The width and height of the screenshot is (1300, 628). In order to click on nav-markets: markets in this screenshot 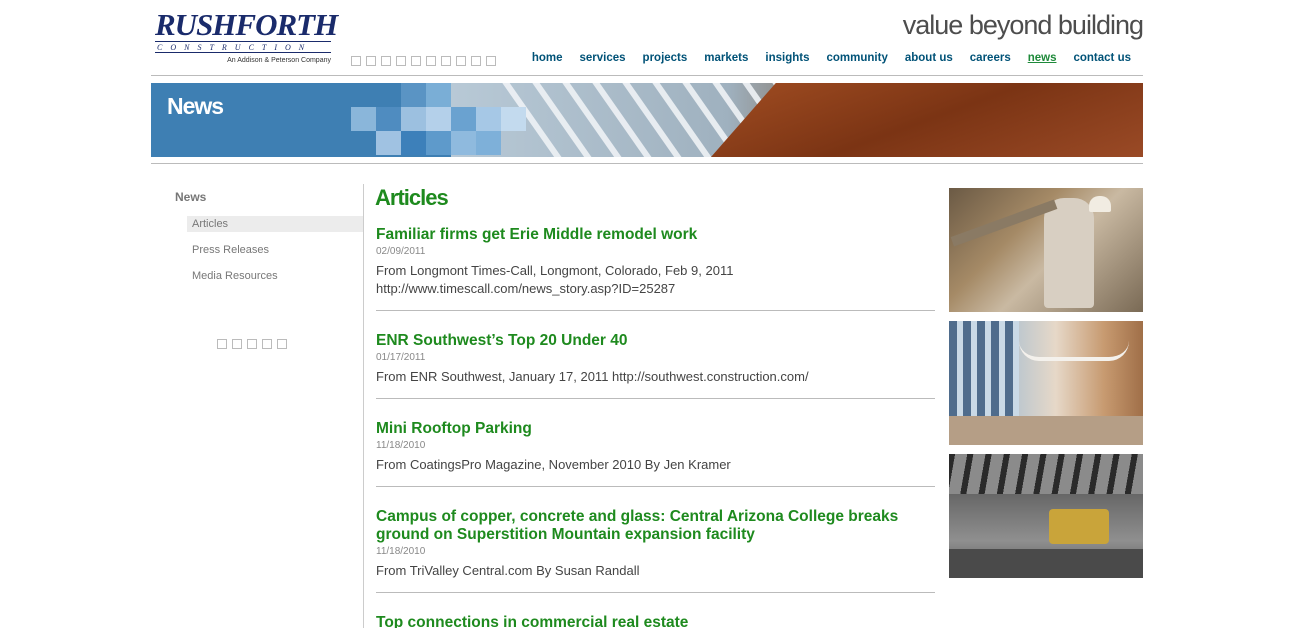, I will do `click(726, 58)`.